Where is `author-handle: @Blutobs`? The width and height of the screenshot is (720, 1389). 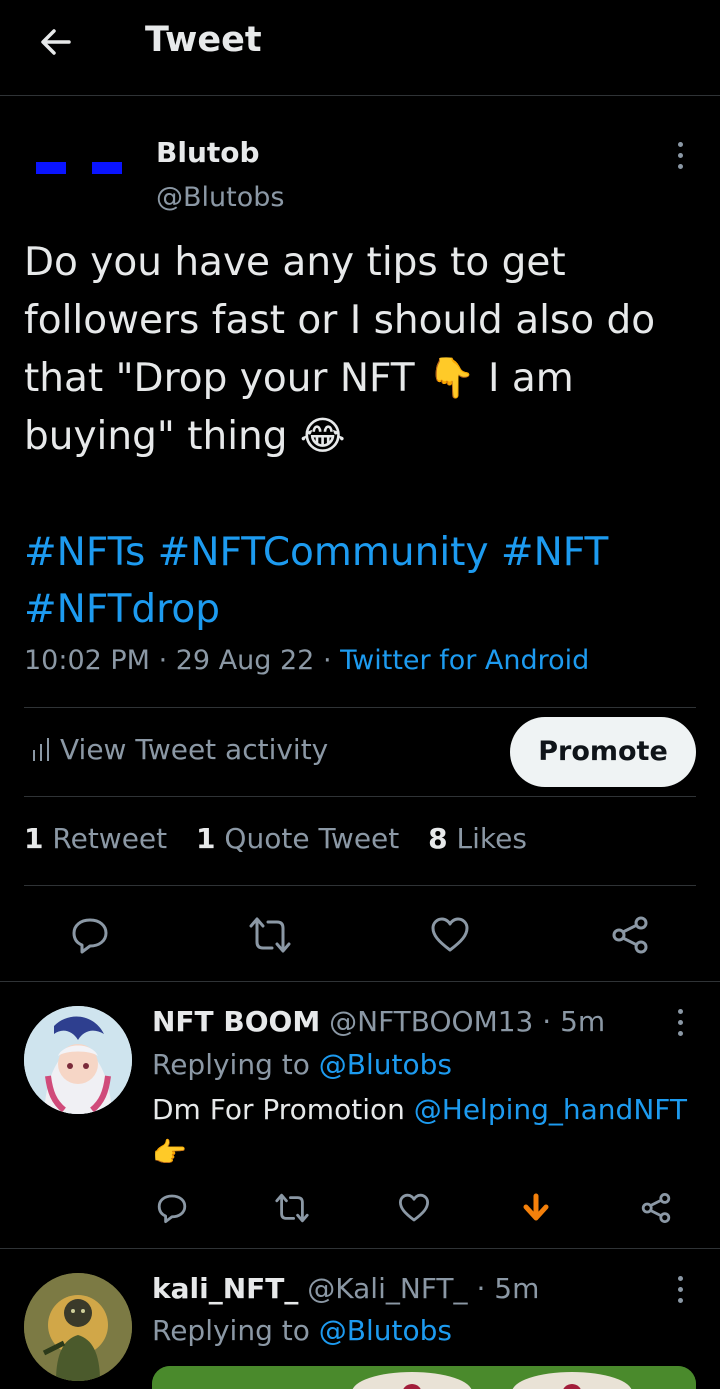
author-handle: @Blutobs is located at coordinates (220, 197).